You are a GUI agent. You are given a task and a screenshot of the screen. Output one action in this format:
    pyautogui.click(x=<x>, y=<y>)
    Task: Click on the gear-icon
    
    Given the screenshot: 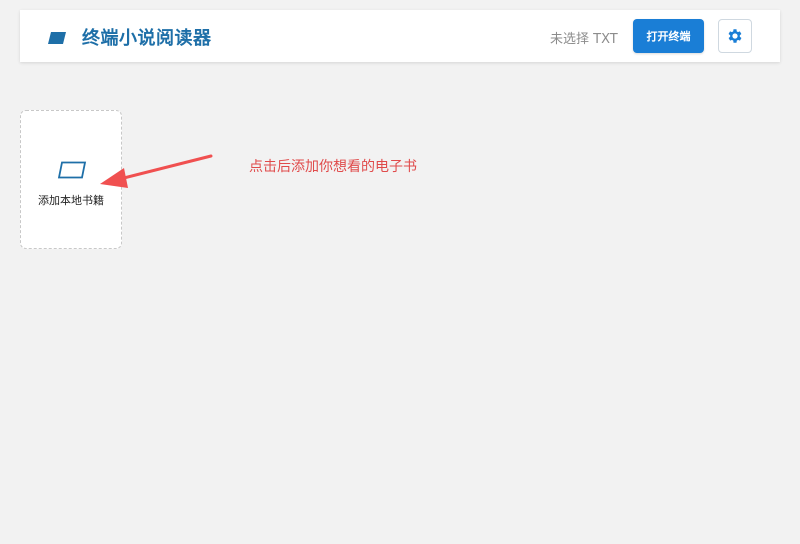 What is the action you would take?
    pyautogui.click(x=735, y=36)
    